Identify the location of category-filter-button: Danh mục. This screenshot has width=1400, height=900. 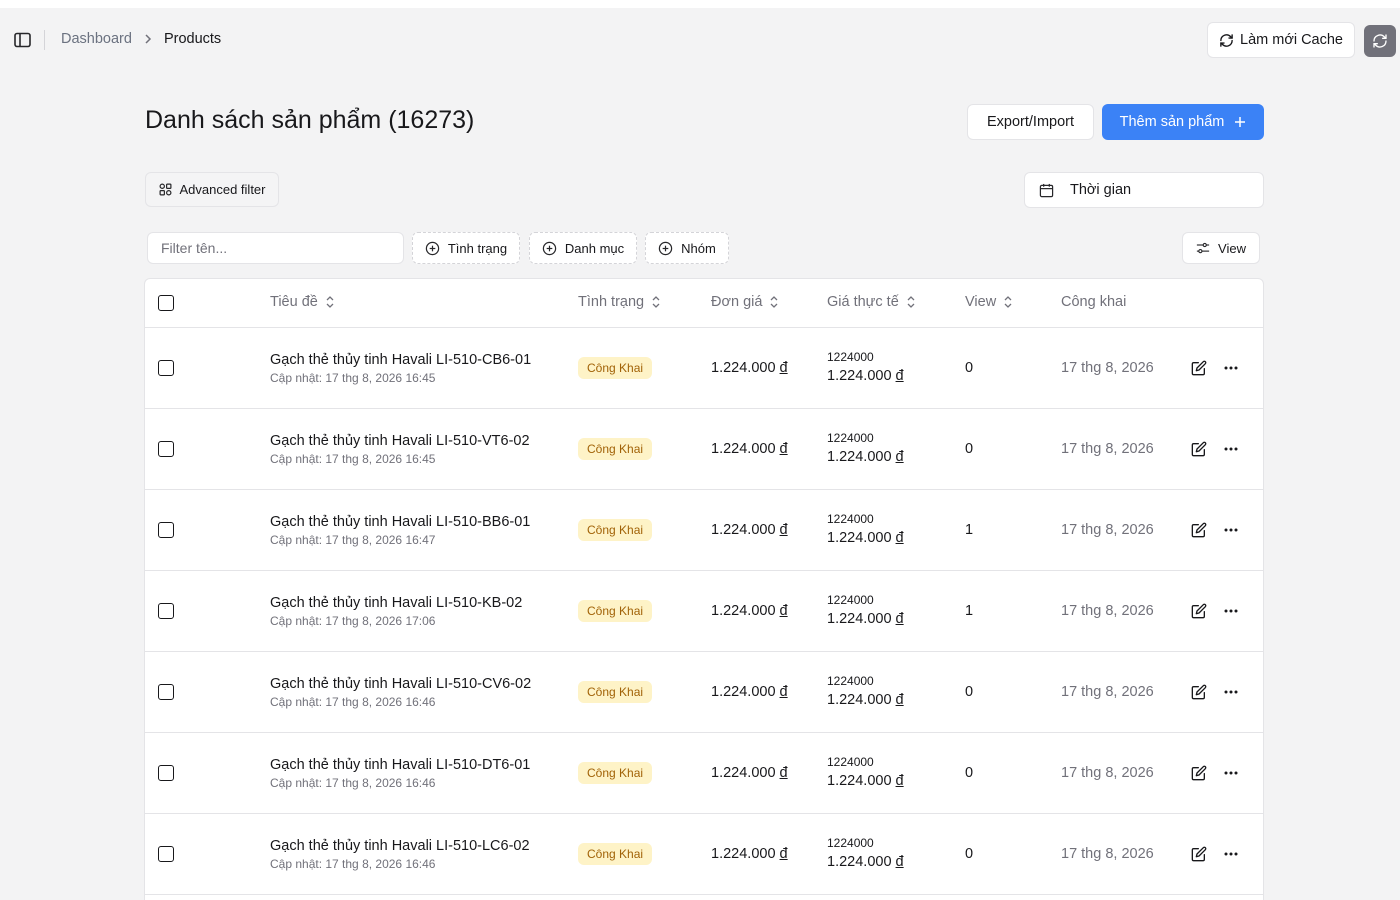
(583, 248).